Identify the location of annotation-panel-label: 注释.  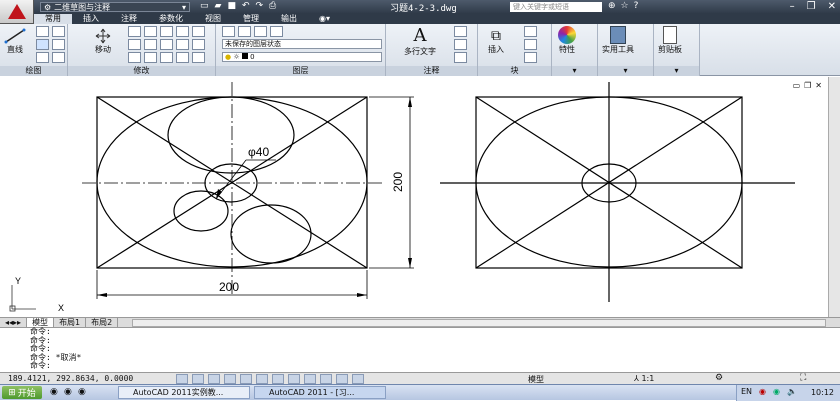
(431, 71).